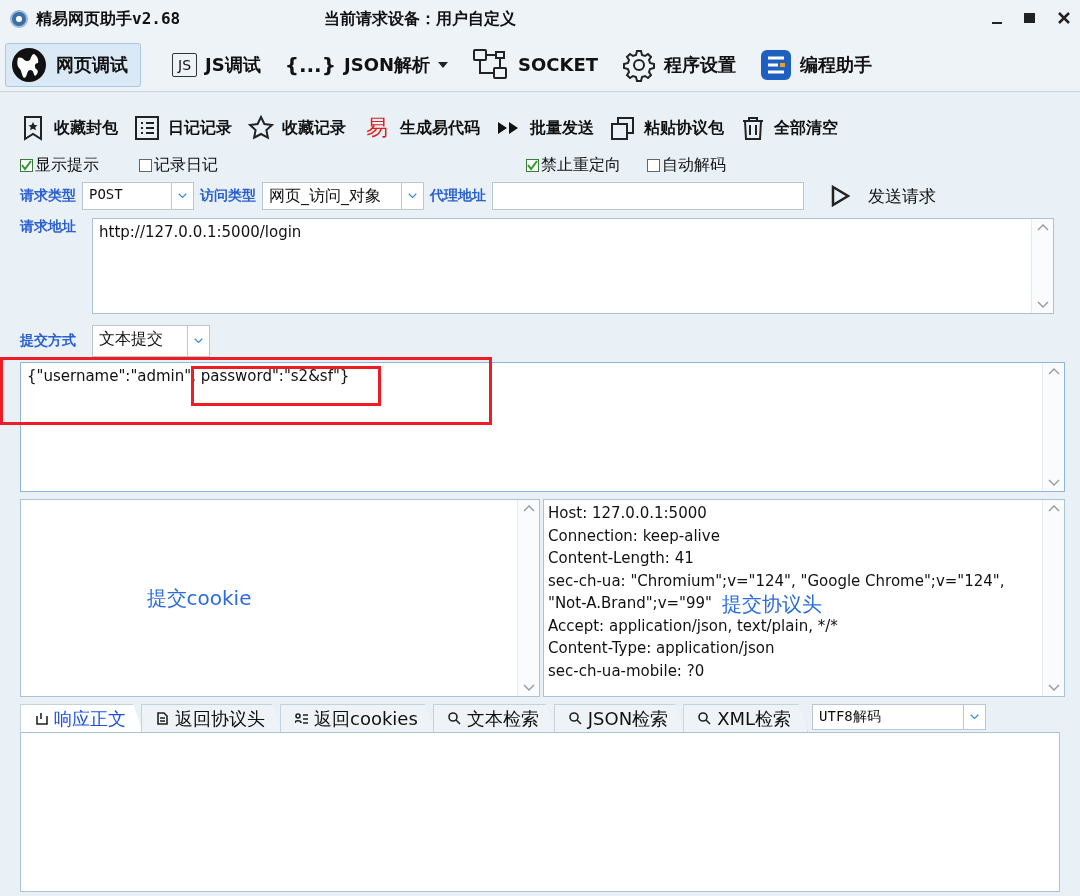 Image resolution: width=1080 pixels, height=896 pixels. I want to click on close-icon, so click(1064, 17).